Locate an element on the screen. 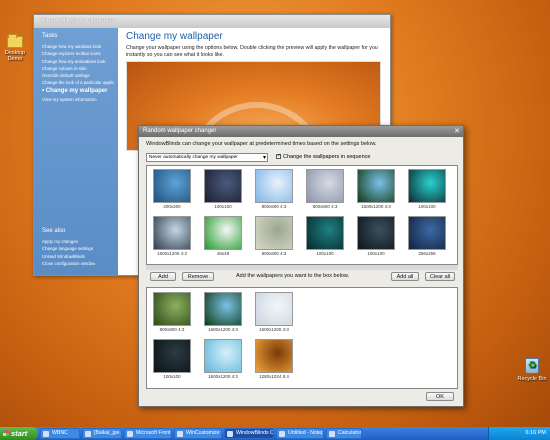  sidebar-task: • Change my wallpaper is located at coordinates (78, 91).